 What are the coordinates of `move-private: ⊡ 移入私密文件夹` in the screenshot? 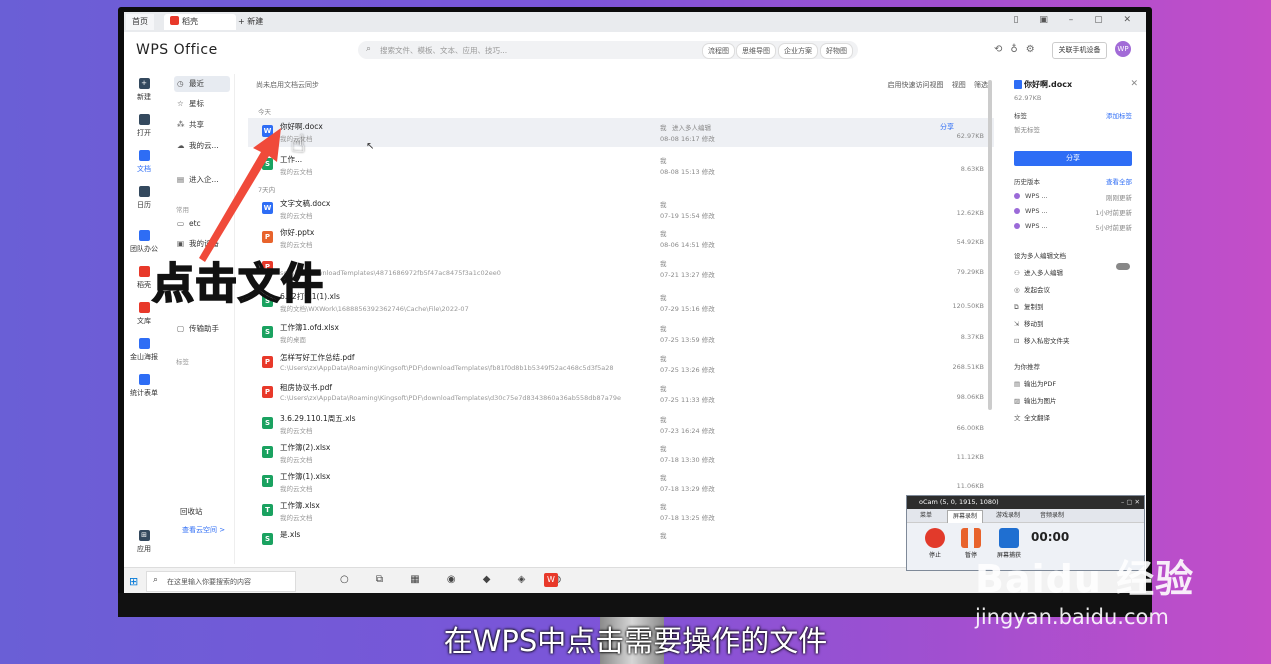 It's located at (1042, 340).